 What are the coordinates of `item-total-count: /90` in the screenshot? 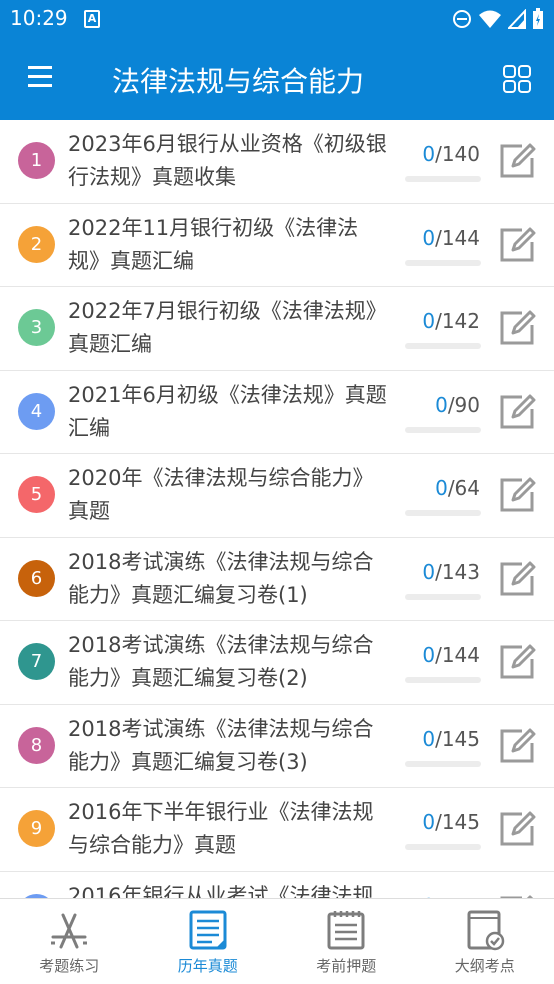 It's located at (463, 404).